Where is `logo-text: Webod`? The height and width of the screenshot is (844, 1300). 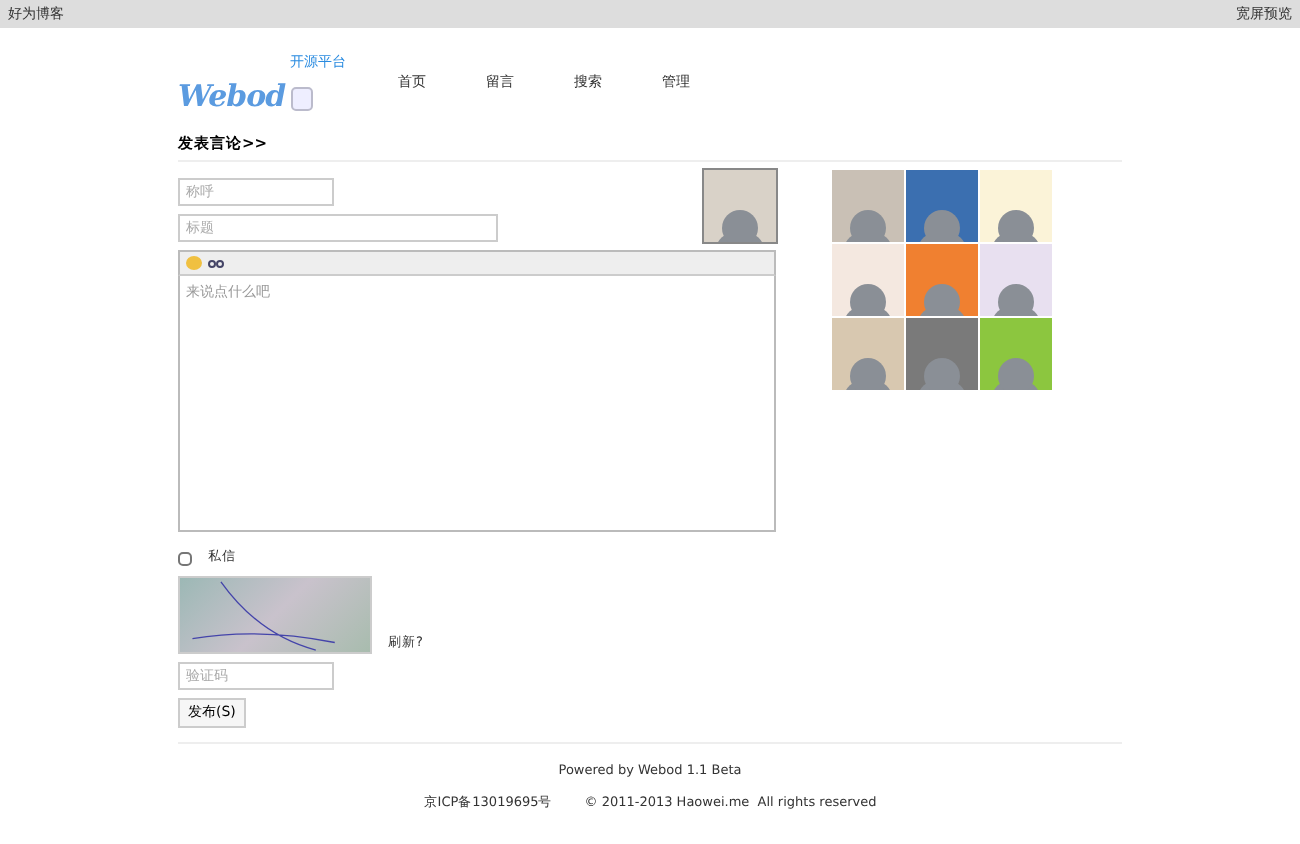
logo-text: Webod is located at coordinates (232, 94).